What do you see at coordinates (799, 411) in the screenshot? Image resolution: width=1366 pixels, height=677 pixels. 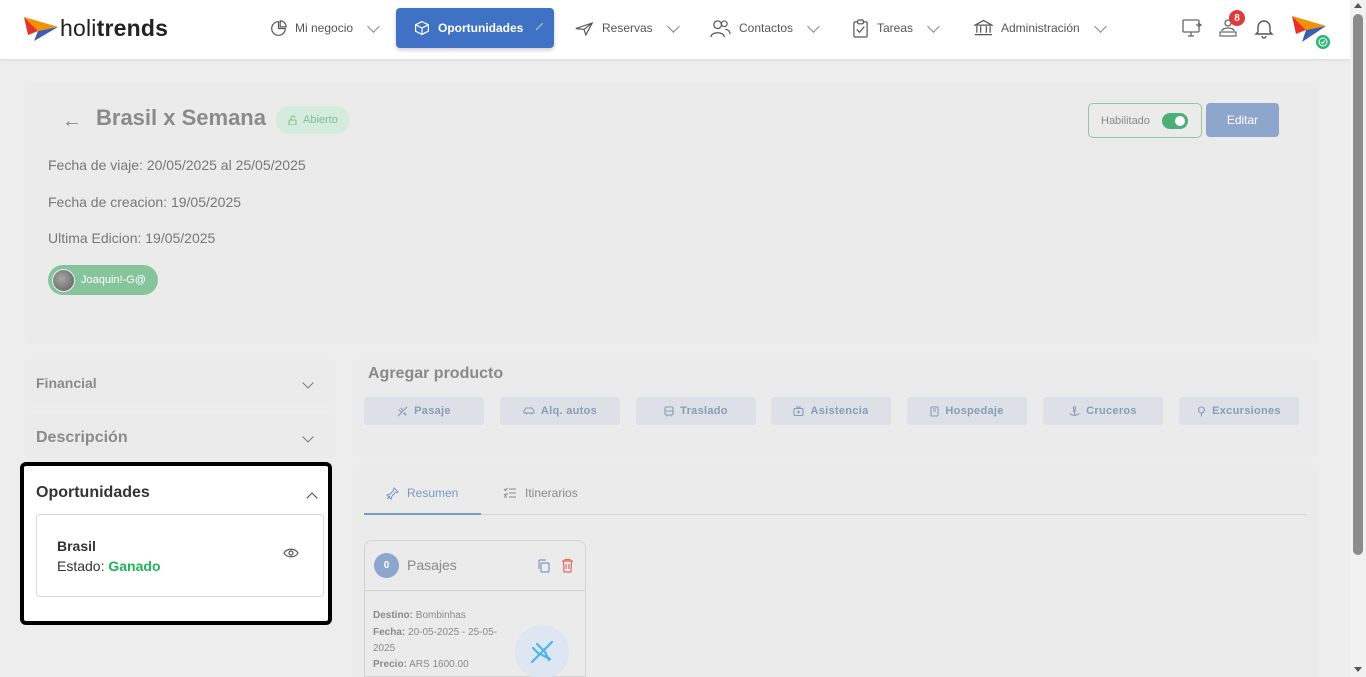 I see `medkit-icon` at bounding box center [799, 411].